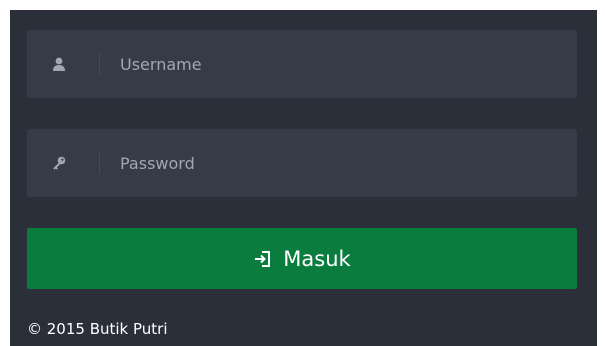 This screenshot has height=346, width=605. Describe the element at coordinates (59, 163) in the screenshot. I see `key-icon` at that location.